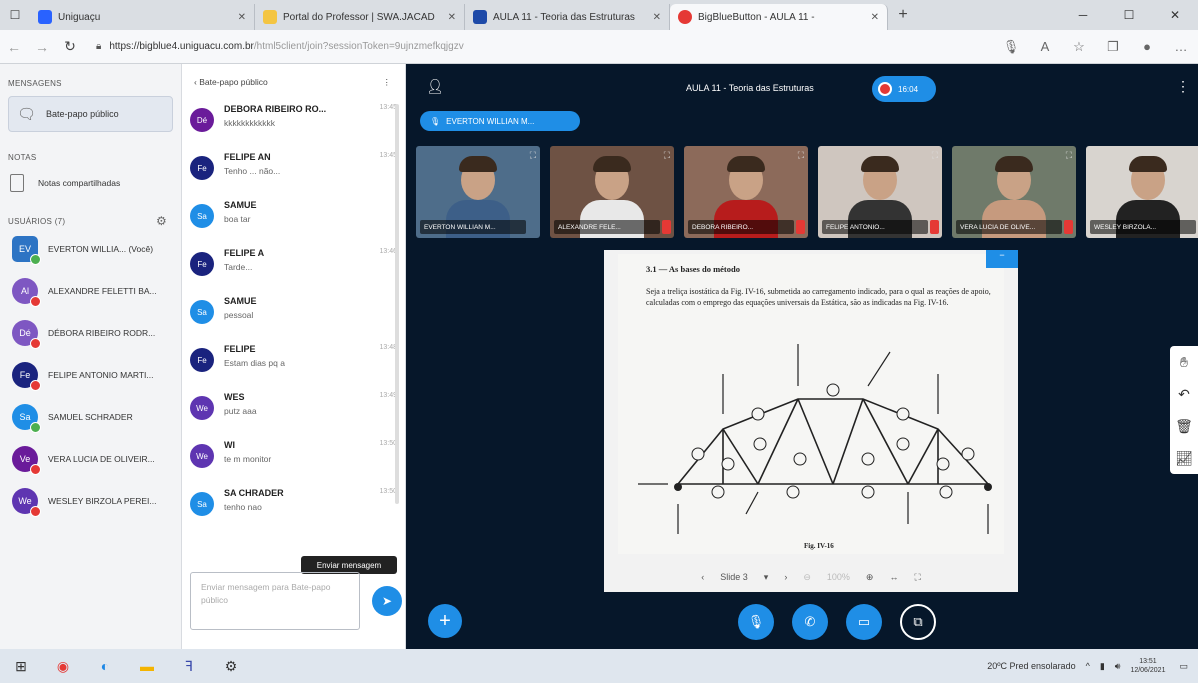 The height and width of the screenshot is (683, 1198). I want to click on recording-indicator: 16:04, so click(904, 89).